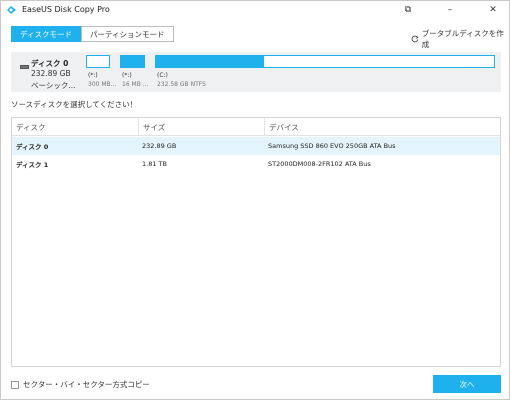 The height and width of the screenshot is (400, 510). I want to click on cell-disk: ディスク 1, so click(32, 165).